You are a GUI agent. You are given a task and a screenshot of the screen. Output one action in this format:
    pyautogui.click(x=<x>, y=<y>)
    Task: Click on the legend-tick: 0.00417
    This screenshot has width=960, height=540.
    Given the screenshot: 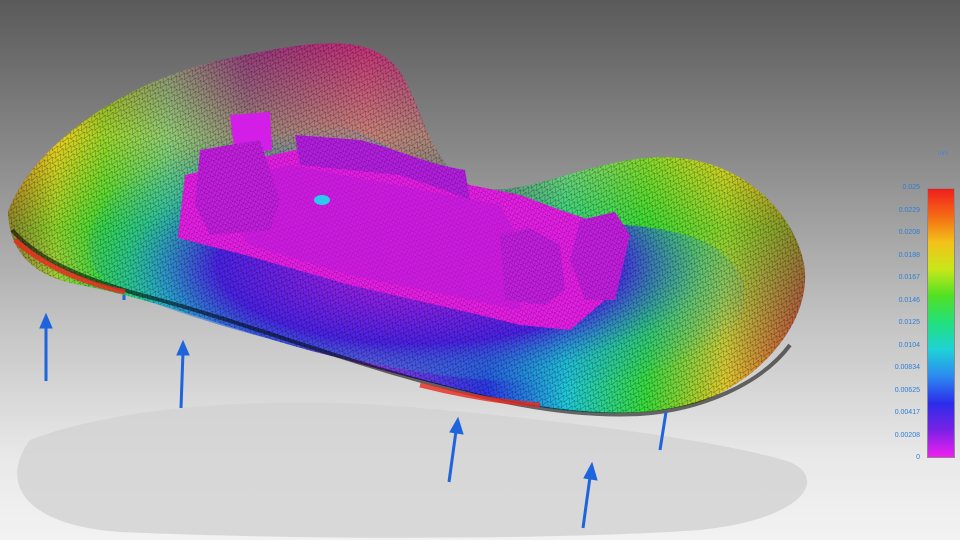 What is the action you would take?
    pyautogui.click(x=907, y=412)
    